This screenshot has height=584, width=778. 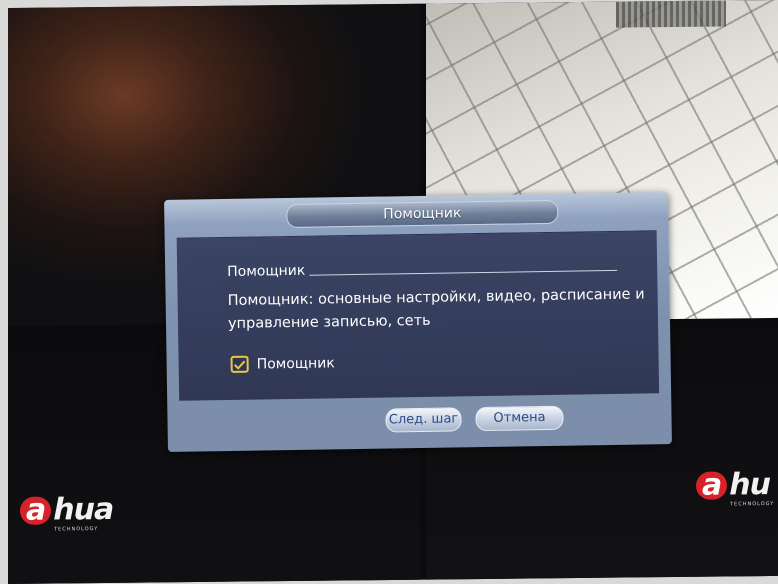 I want to click on wizard-checkbox, so click(x=239, y=364).